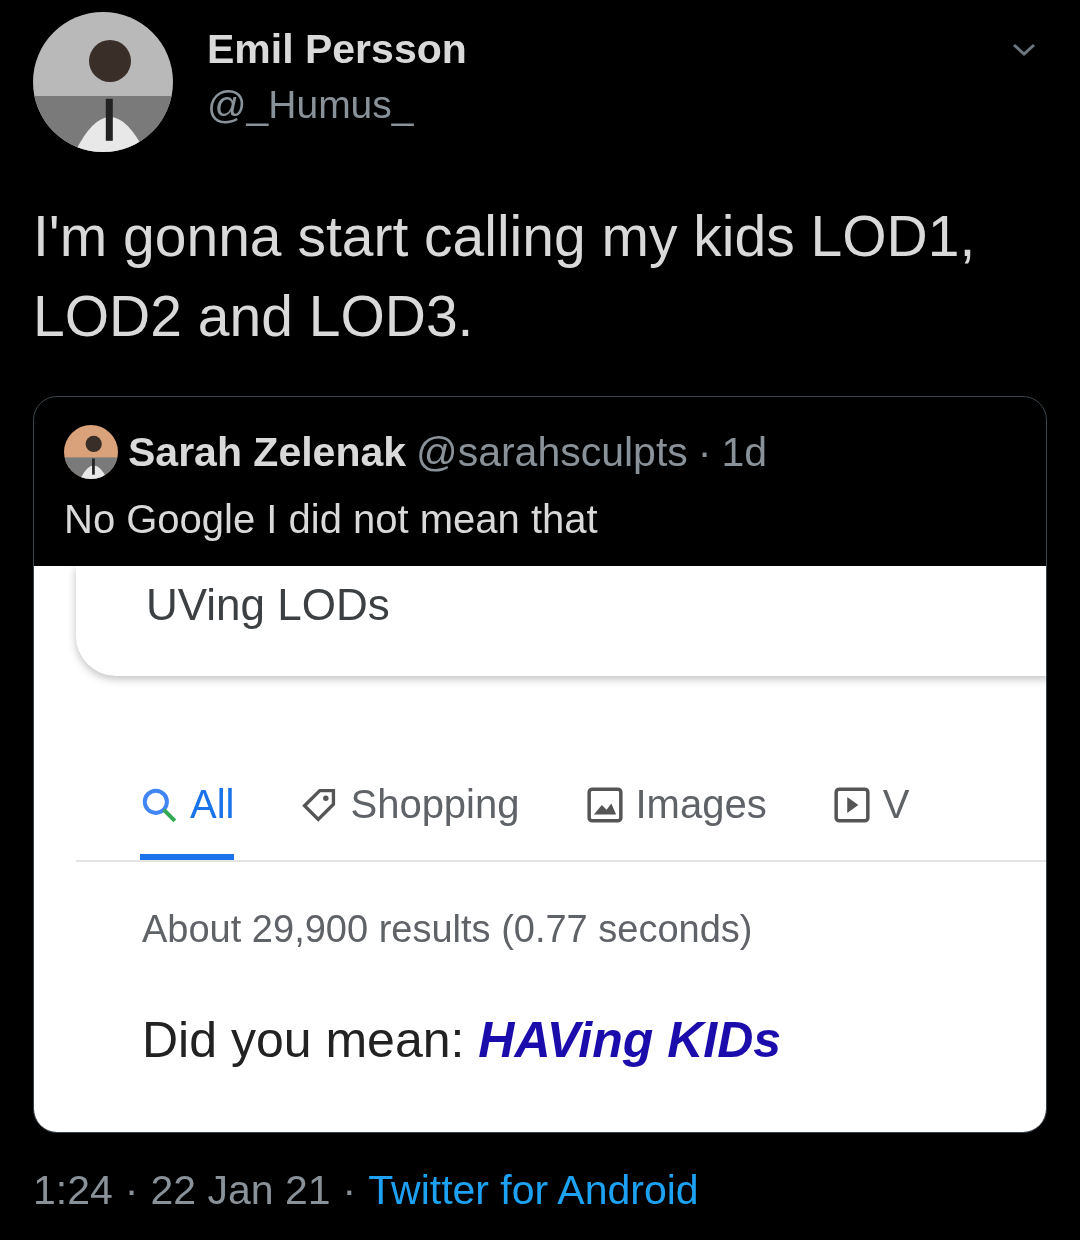 The width and height of the screenshot is (1080, 1240). What do you see at coordinates (267, 452) in the screenshot?
I see `quoted-author-name: Sarah Zelenak` at bounding box center [267, 452].